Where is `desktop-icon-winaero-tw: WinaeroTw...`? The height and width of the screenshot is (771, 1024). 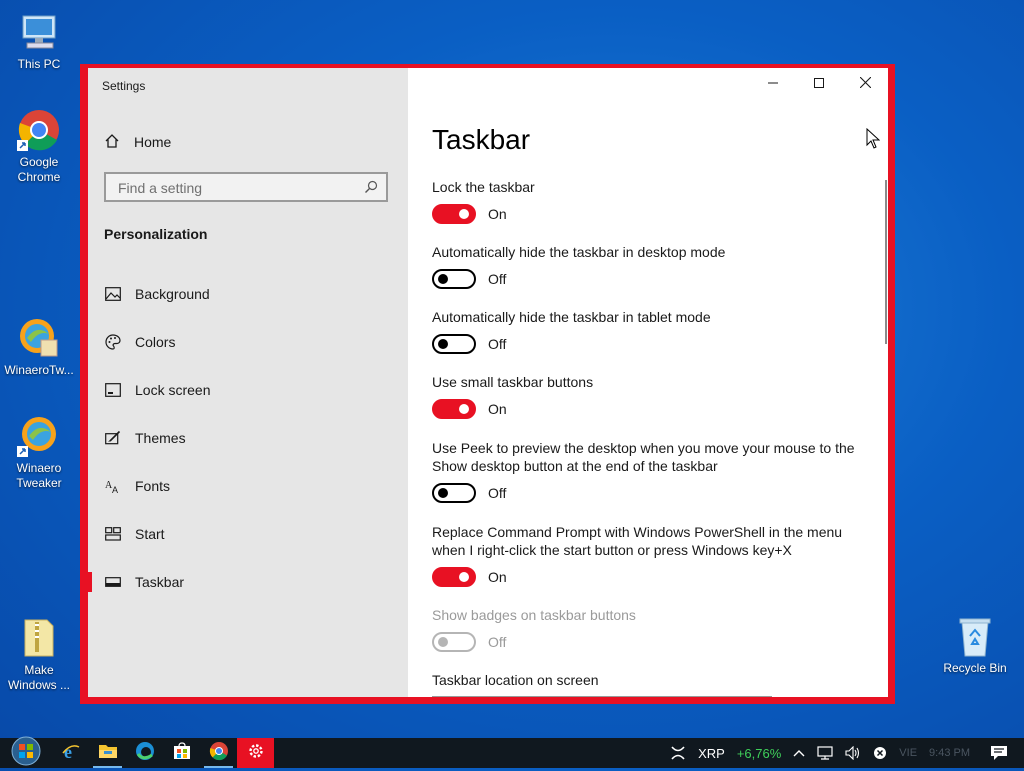
desktop-icon-winaero-tw: WinaeroTw... is located at coordinates (39, 347).